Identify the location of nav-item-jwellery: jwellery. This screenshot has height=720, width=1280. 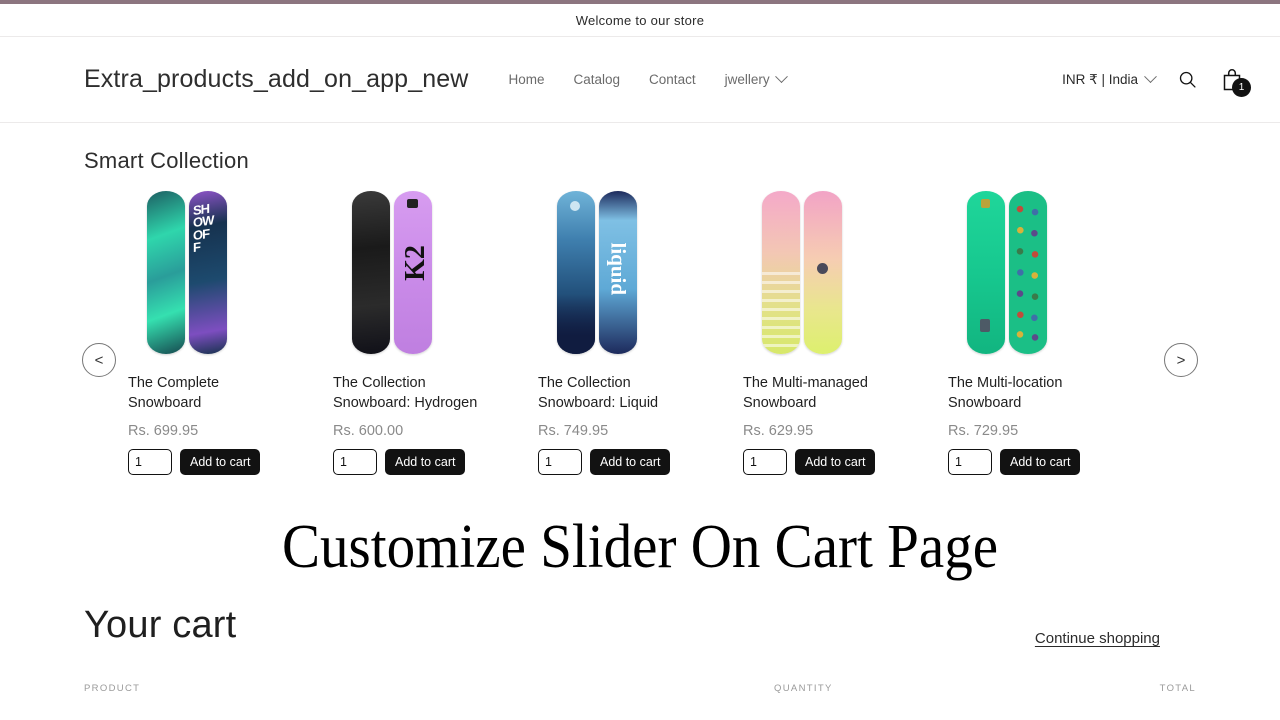
(756, 78).